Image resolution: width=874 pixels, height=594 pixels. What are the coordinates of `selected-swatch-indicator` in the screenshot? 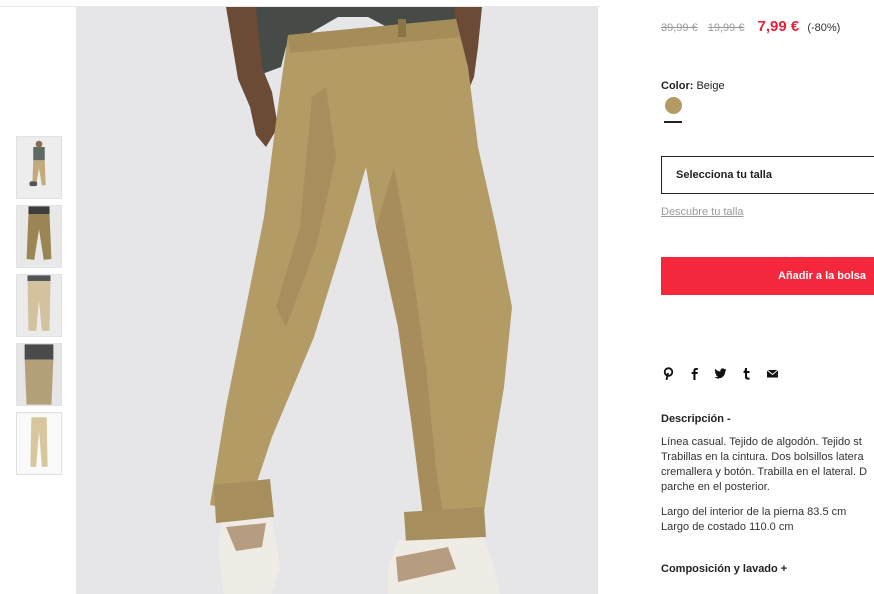 It's located at (673, 122).